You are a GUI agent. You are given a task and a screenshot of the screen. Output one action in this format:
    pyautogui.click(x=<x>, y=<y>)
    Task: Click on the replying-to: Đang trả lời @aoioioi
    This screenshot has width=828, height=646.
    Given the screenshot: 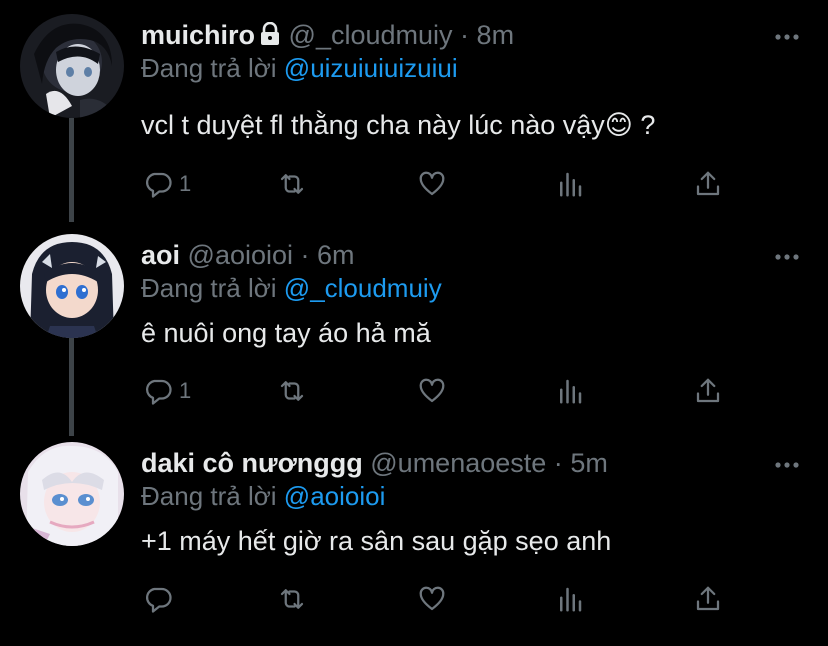 What is the action you would take?
    pyautogui.click(x=263, y=496)
    